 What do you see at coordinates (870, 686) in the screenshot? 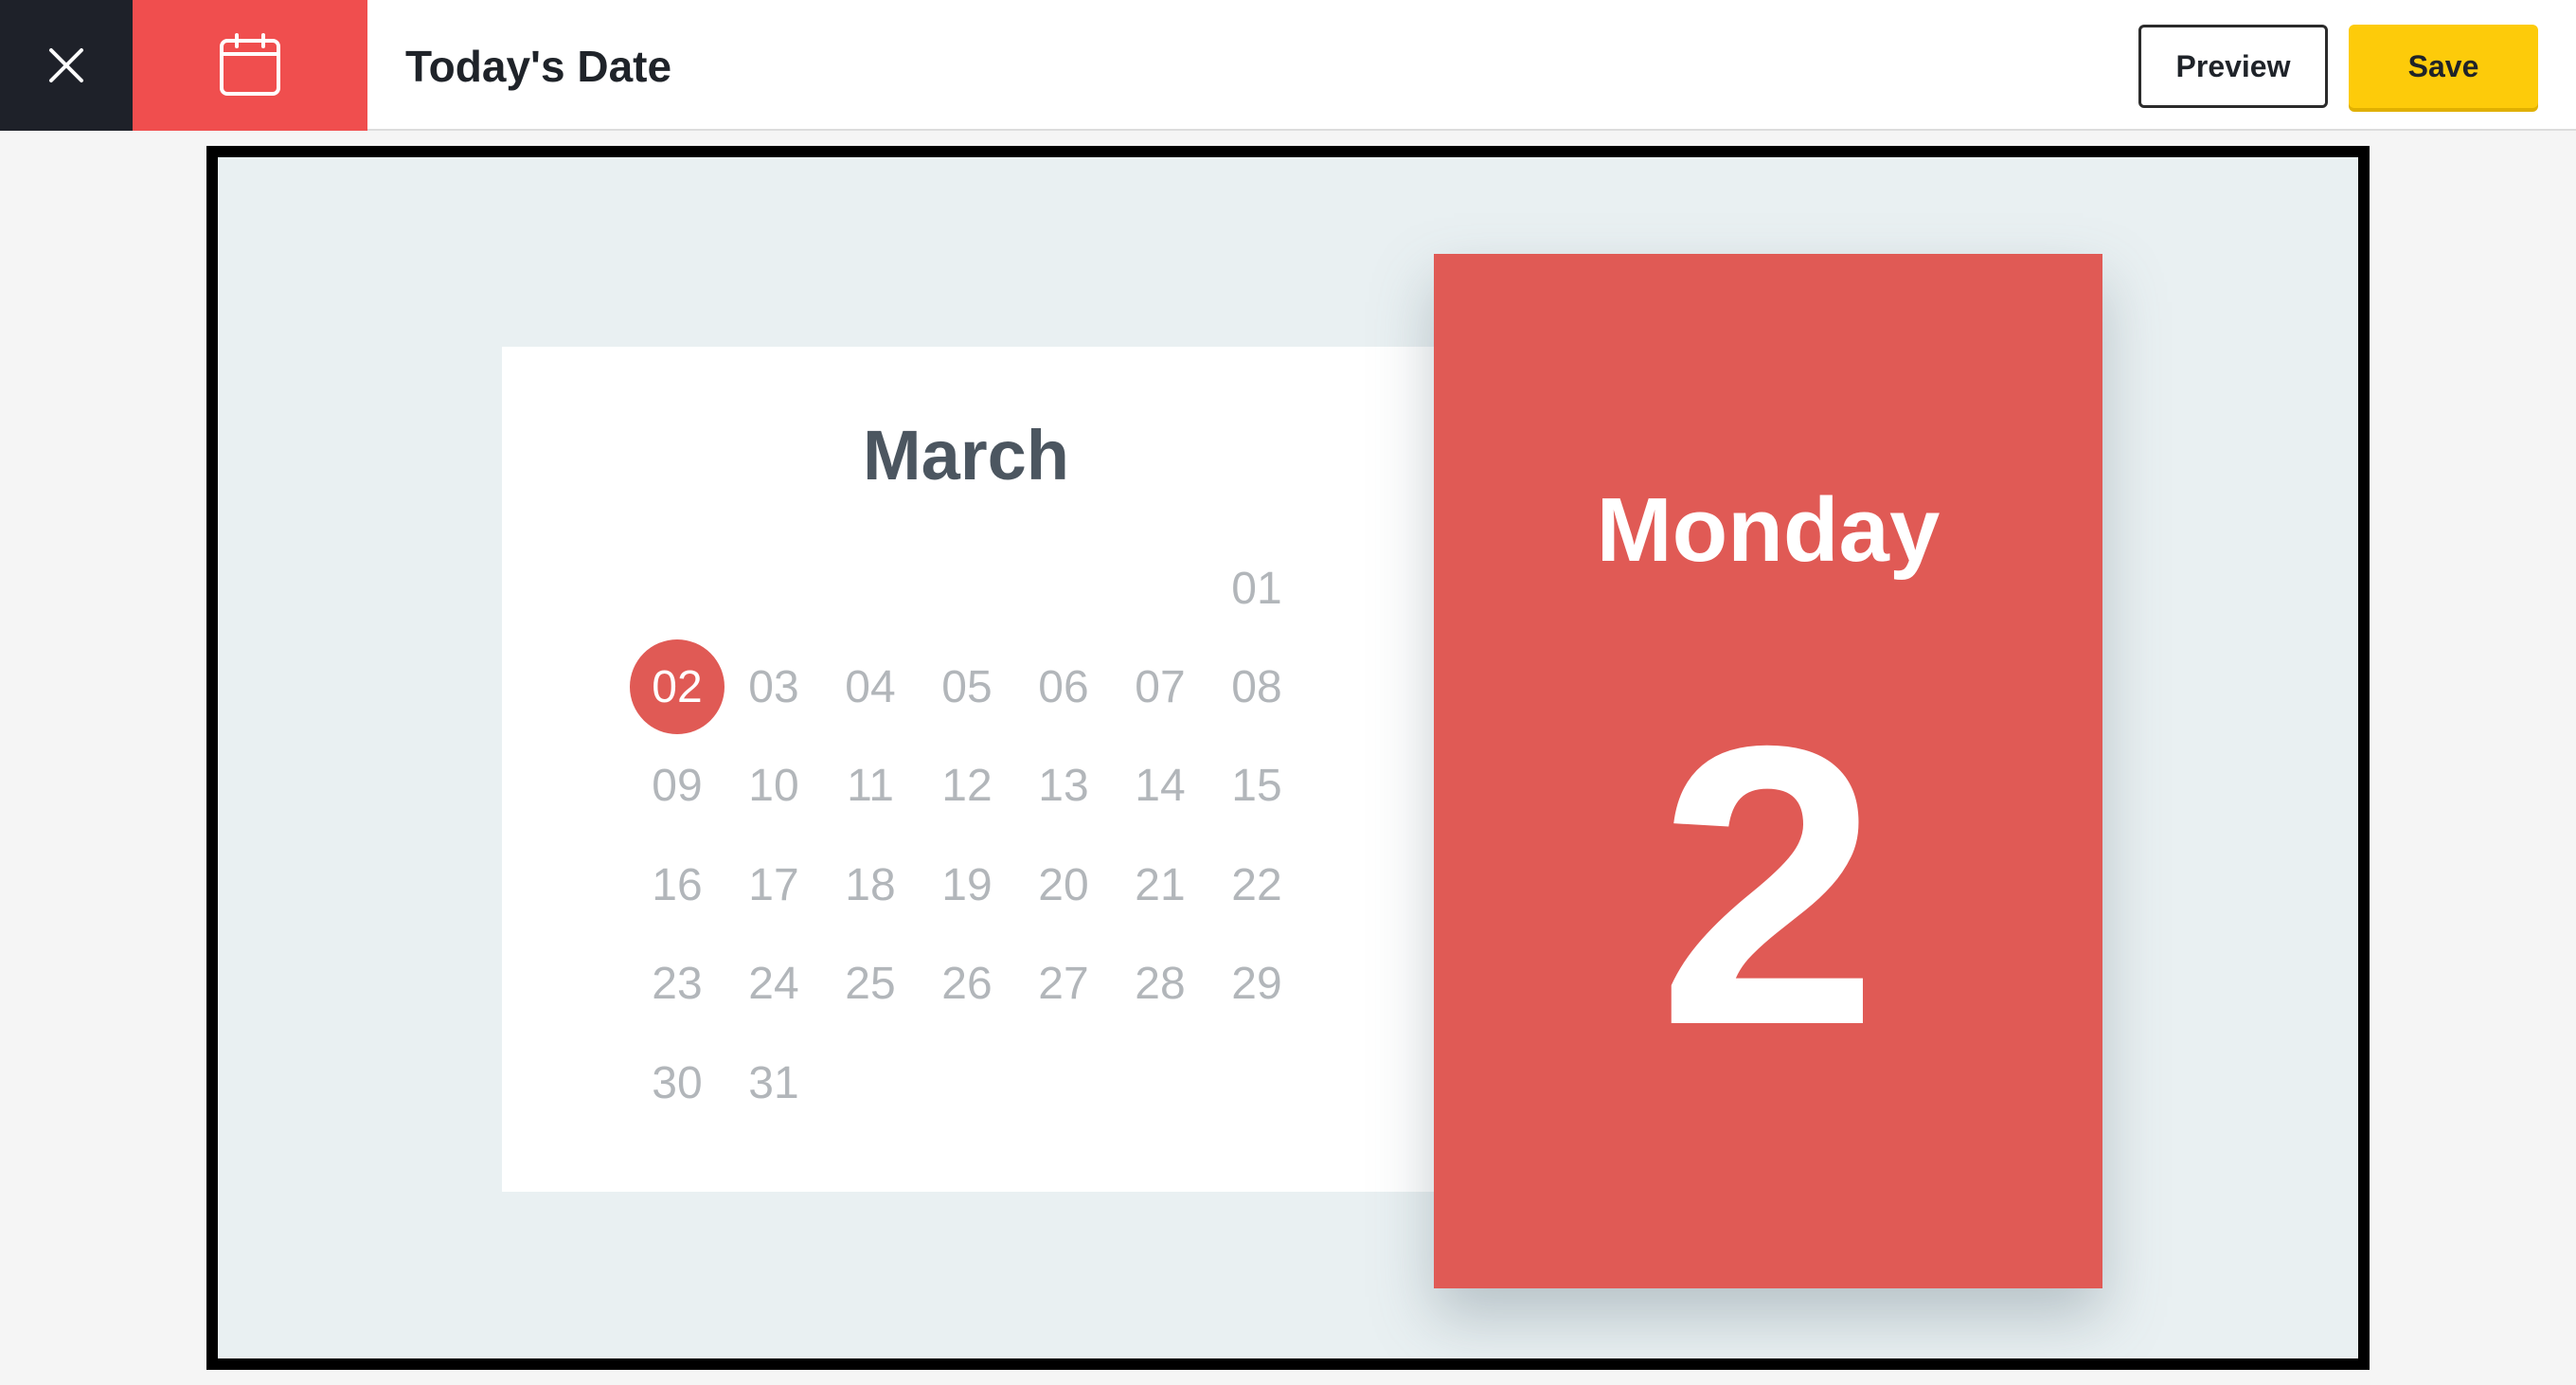
I see `calendar-day: 04` at bounding box center [870, 686].